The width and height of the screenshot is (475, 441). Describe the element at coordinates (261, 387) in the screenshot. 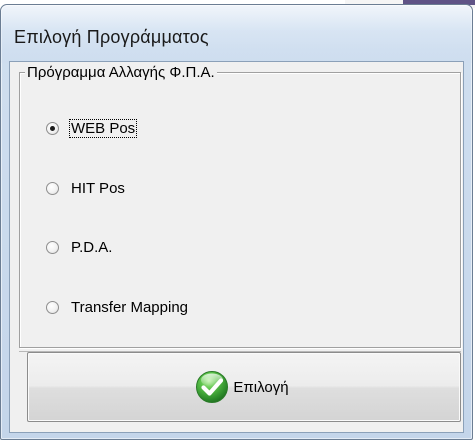

I see `select-button-label: Επιλογή` at that location.